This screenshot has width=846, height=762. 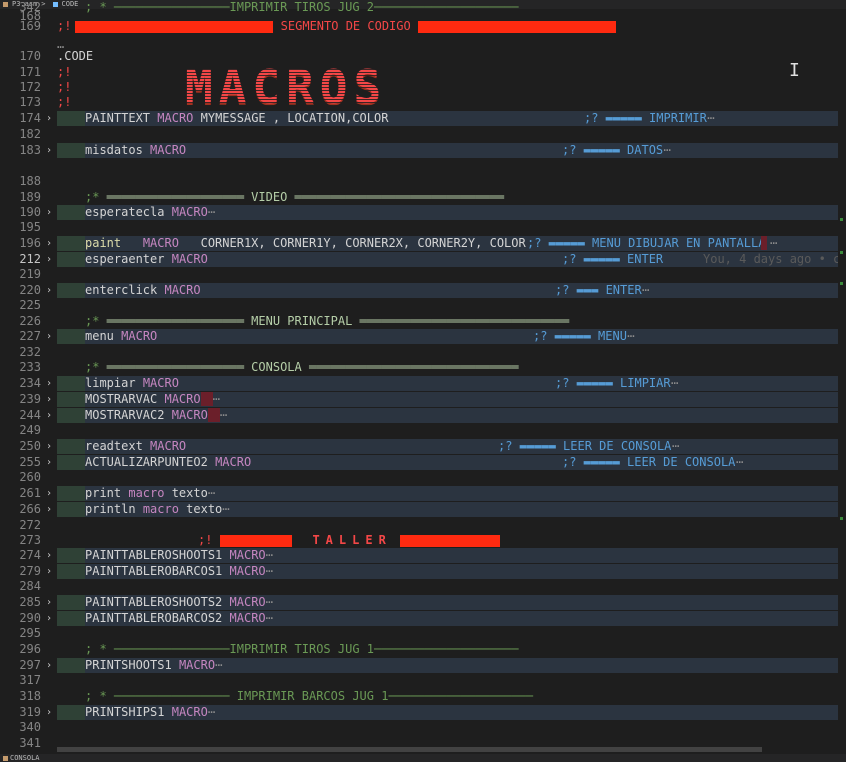 I want to click on code-line: 227 › menu MACRO ;? ▬▬▬▬▬ MENU ⋯, so click(x=423, y=336).